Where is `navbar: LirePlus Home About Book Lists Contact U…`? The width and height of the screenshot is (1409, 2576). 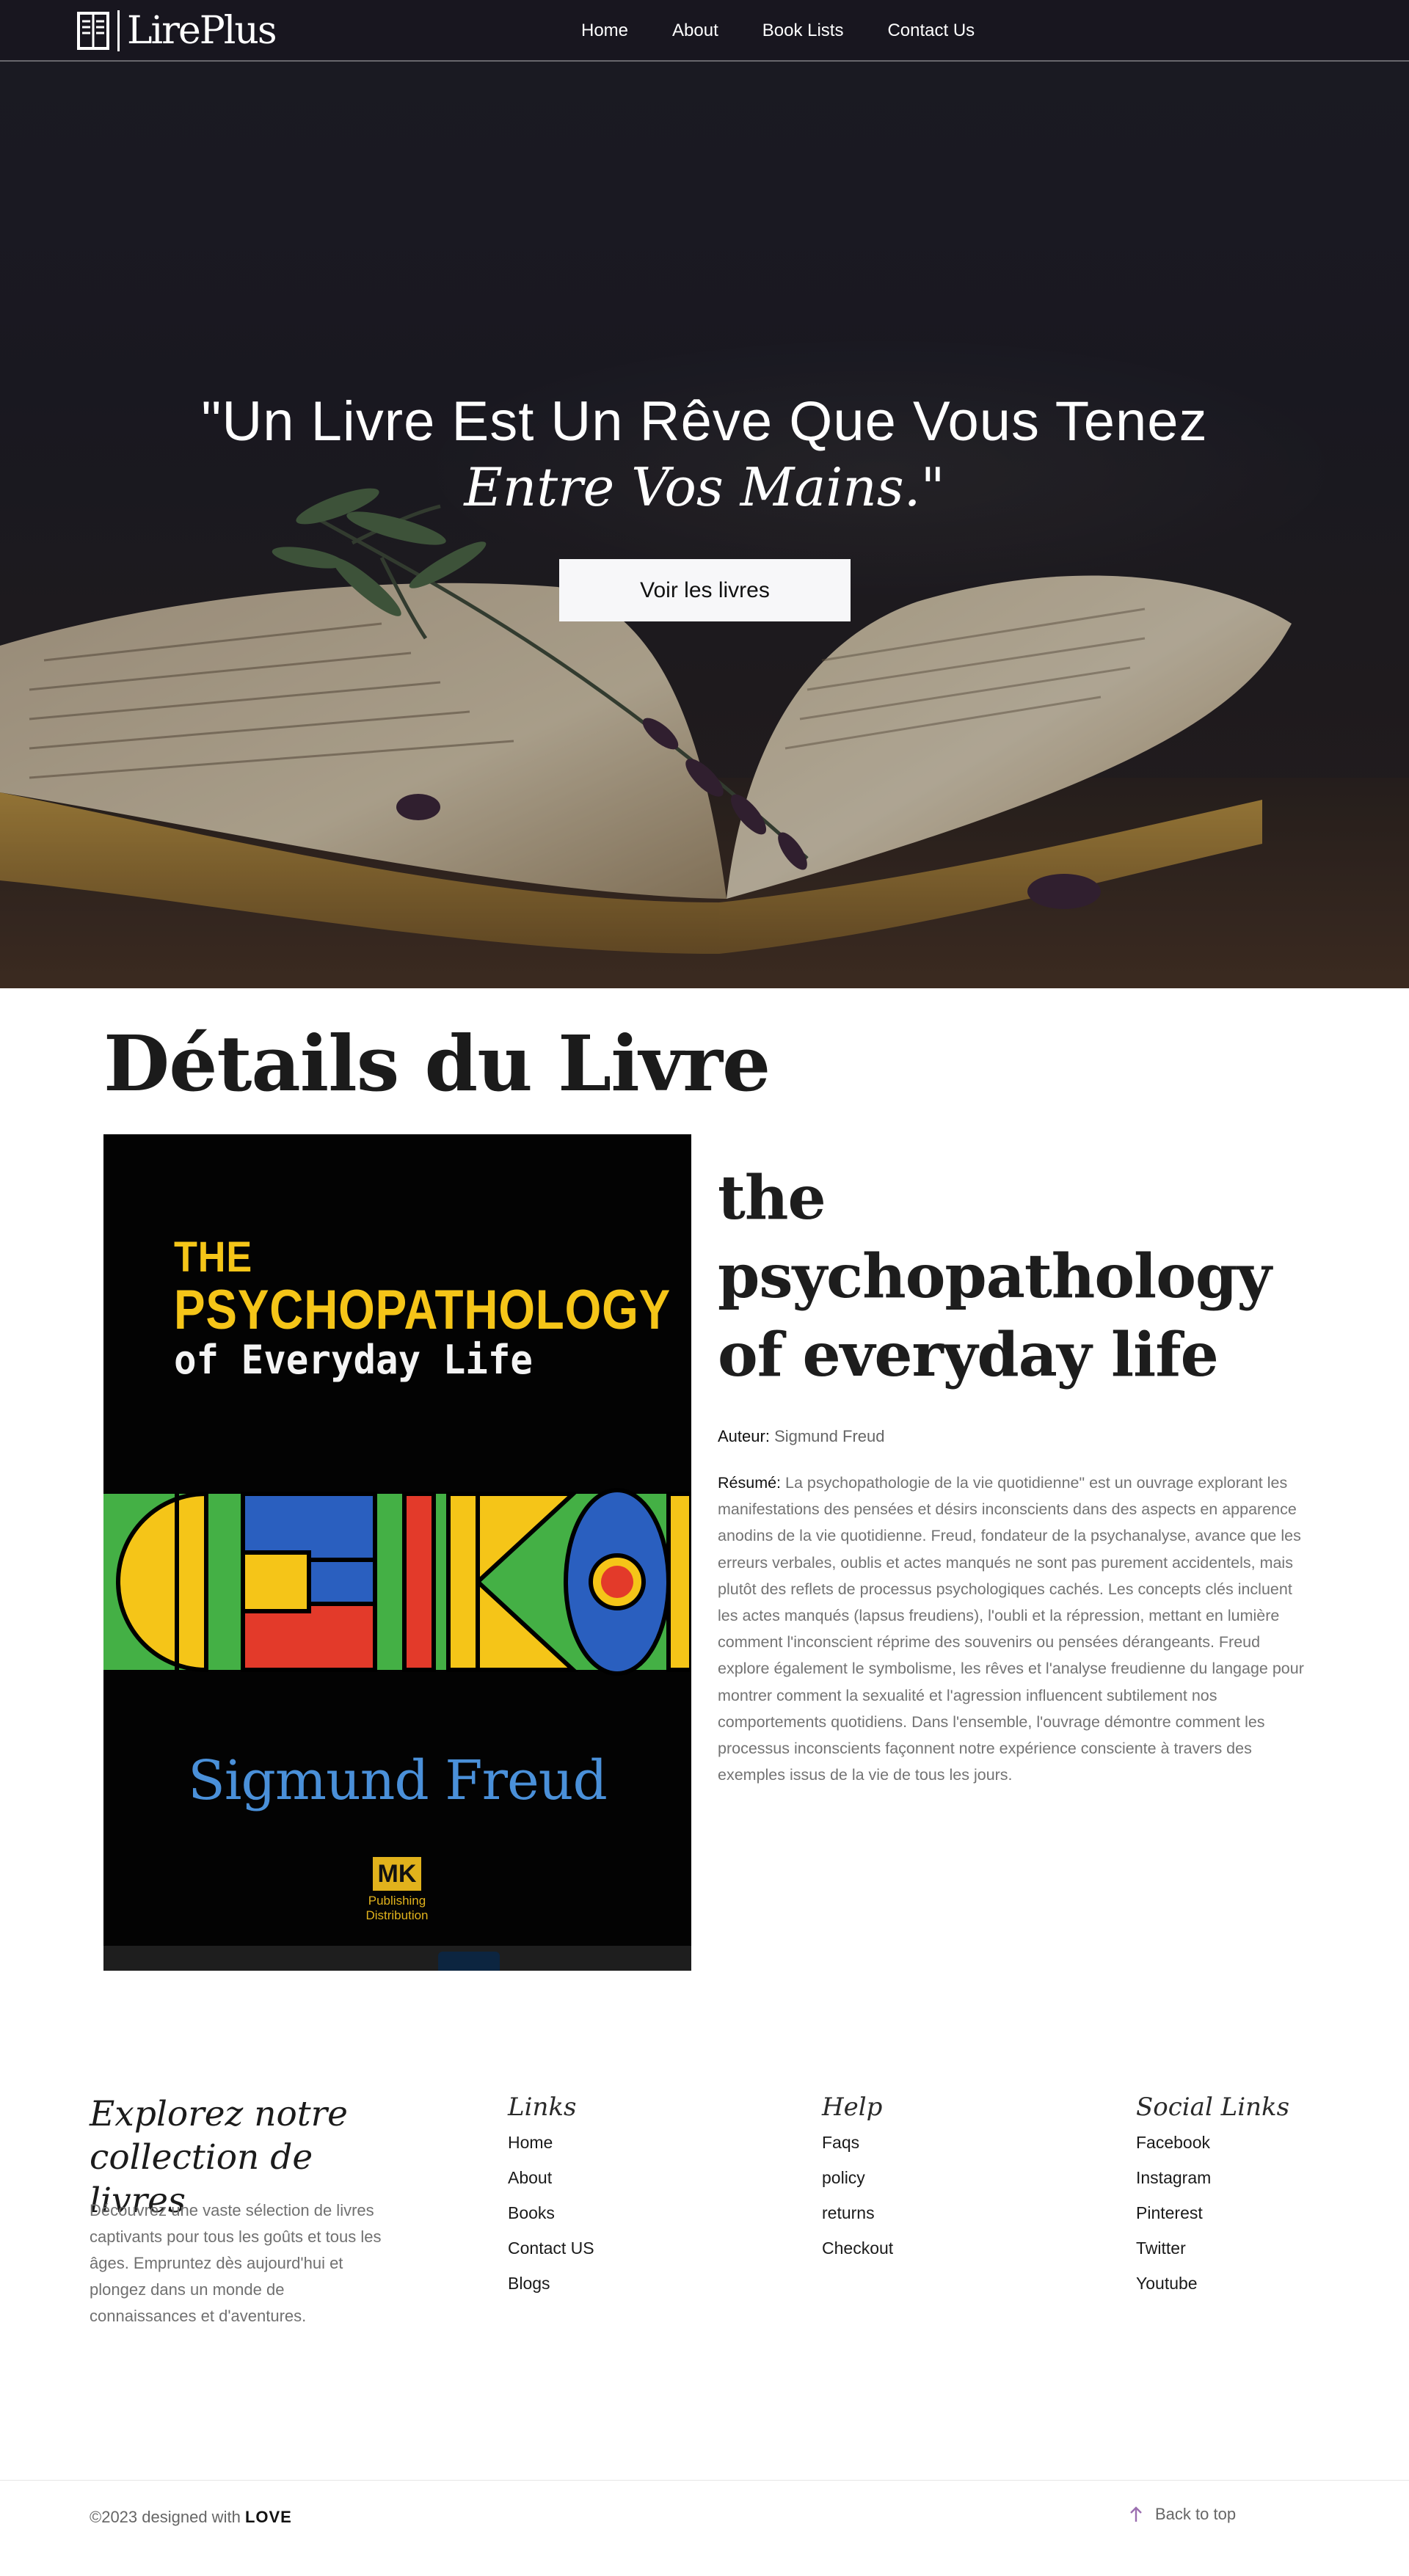
navbar: LirePlus Home About Book Lists Contact U… is located at coordinates (704, 31).